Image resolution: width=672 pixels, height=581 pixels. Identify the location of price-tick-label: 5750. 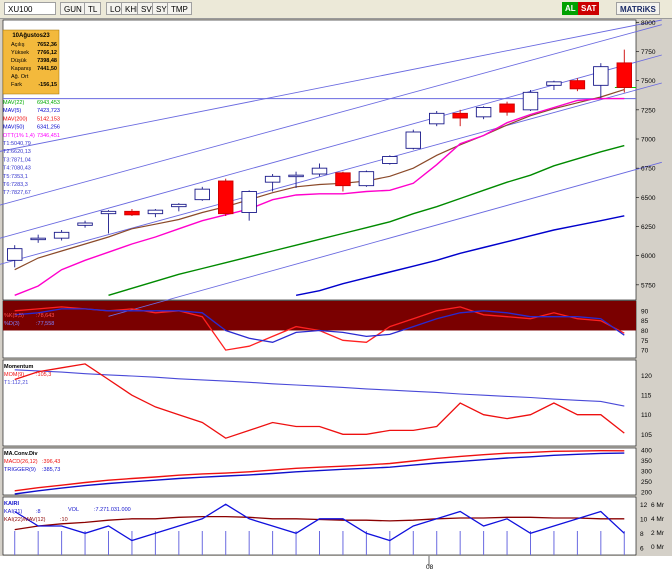
(648, 285).